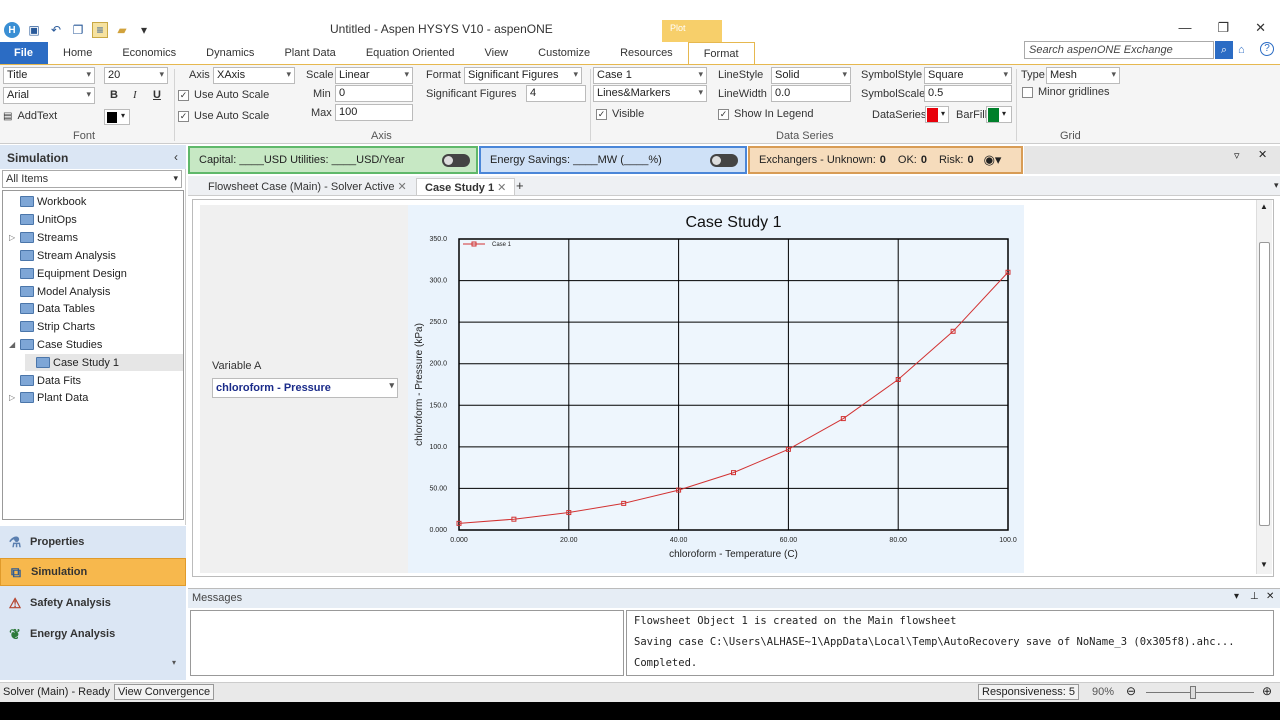 The width and height of the screenshot is (1280, 720). I want to click on dataseries-color-picker: ▾, so click(937, 114).